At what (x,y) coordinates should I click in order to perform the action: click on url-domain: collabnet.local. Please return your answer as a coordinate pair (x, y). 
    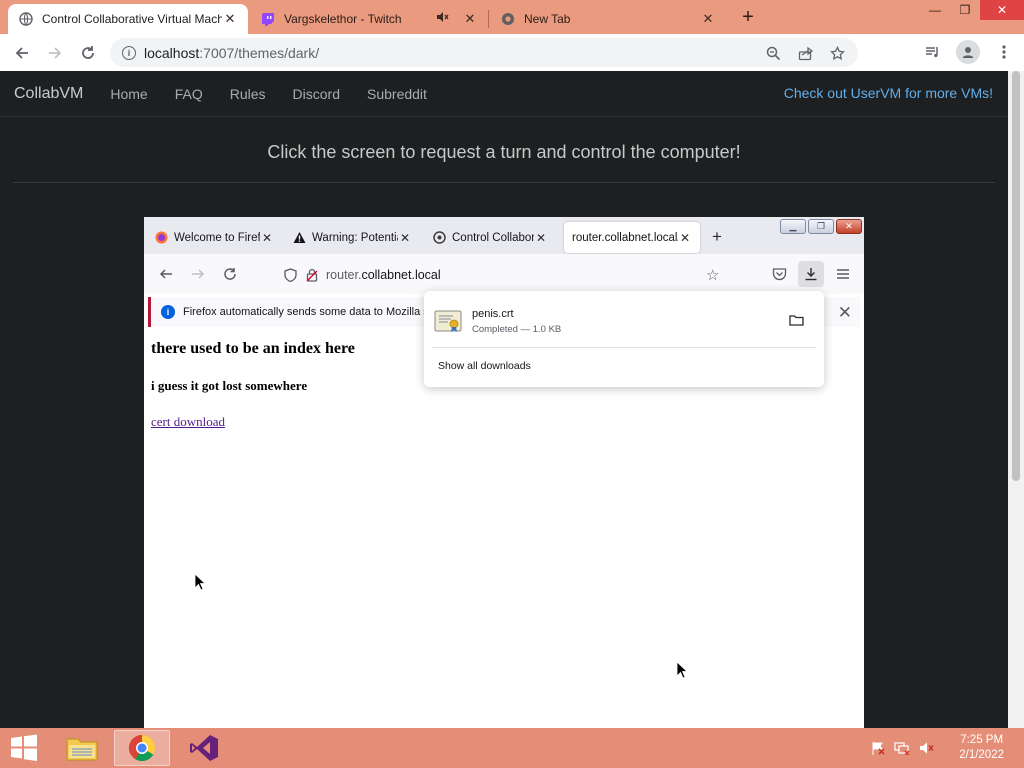
    Looking at the image, I should click on (401, 275).